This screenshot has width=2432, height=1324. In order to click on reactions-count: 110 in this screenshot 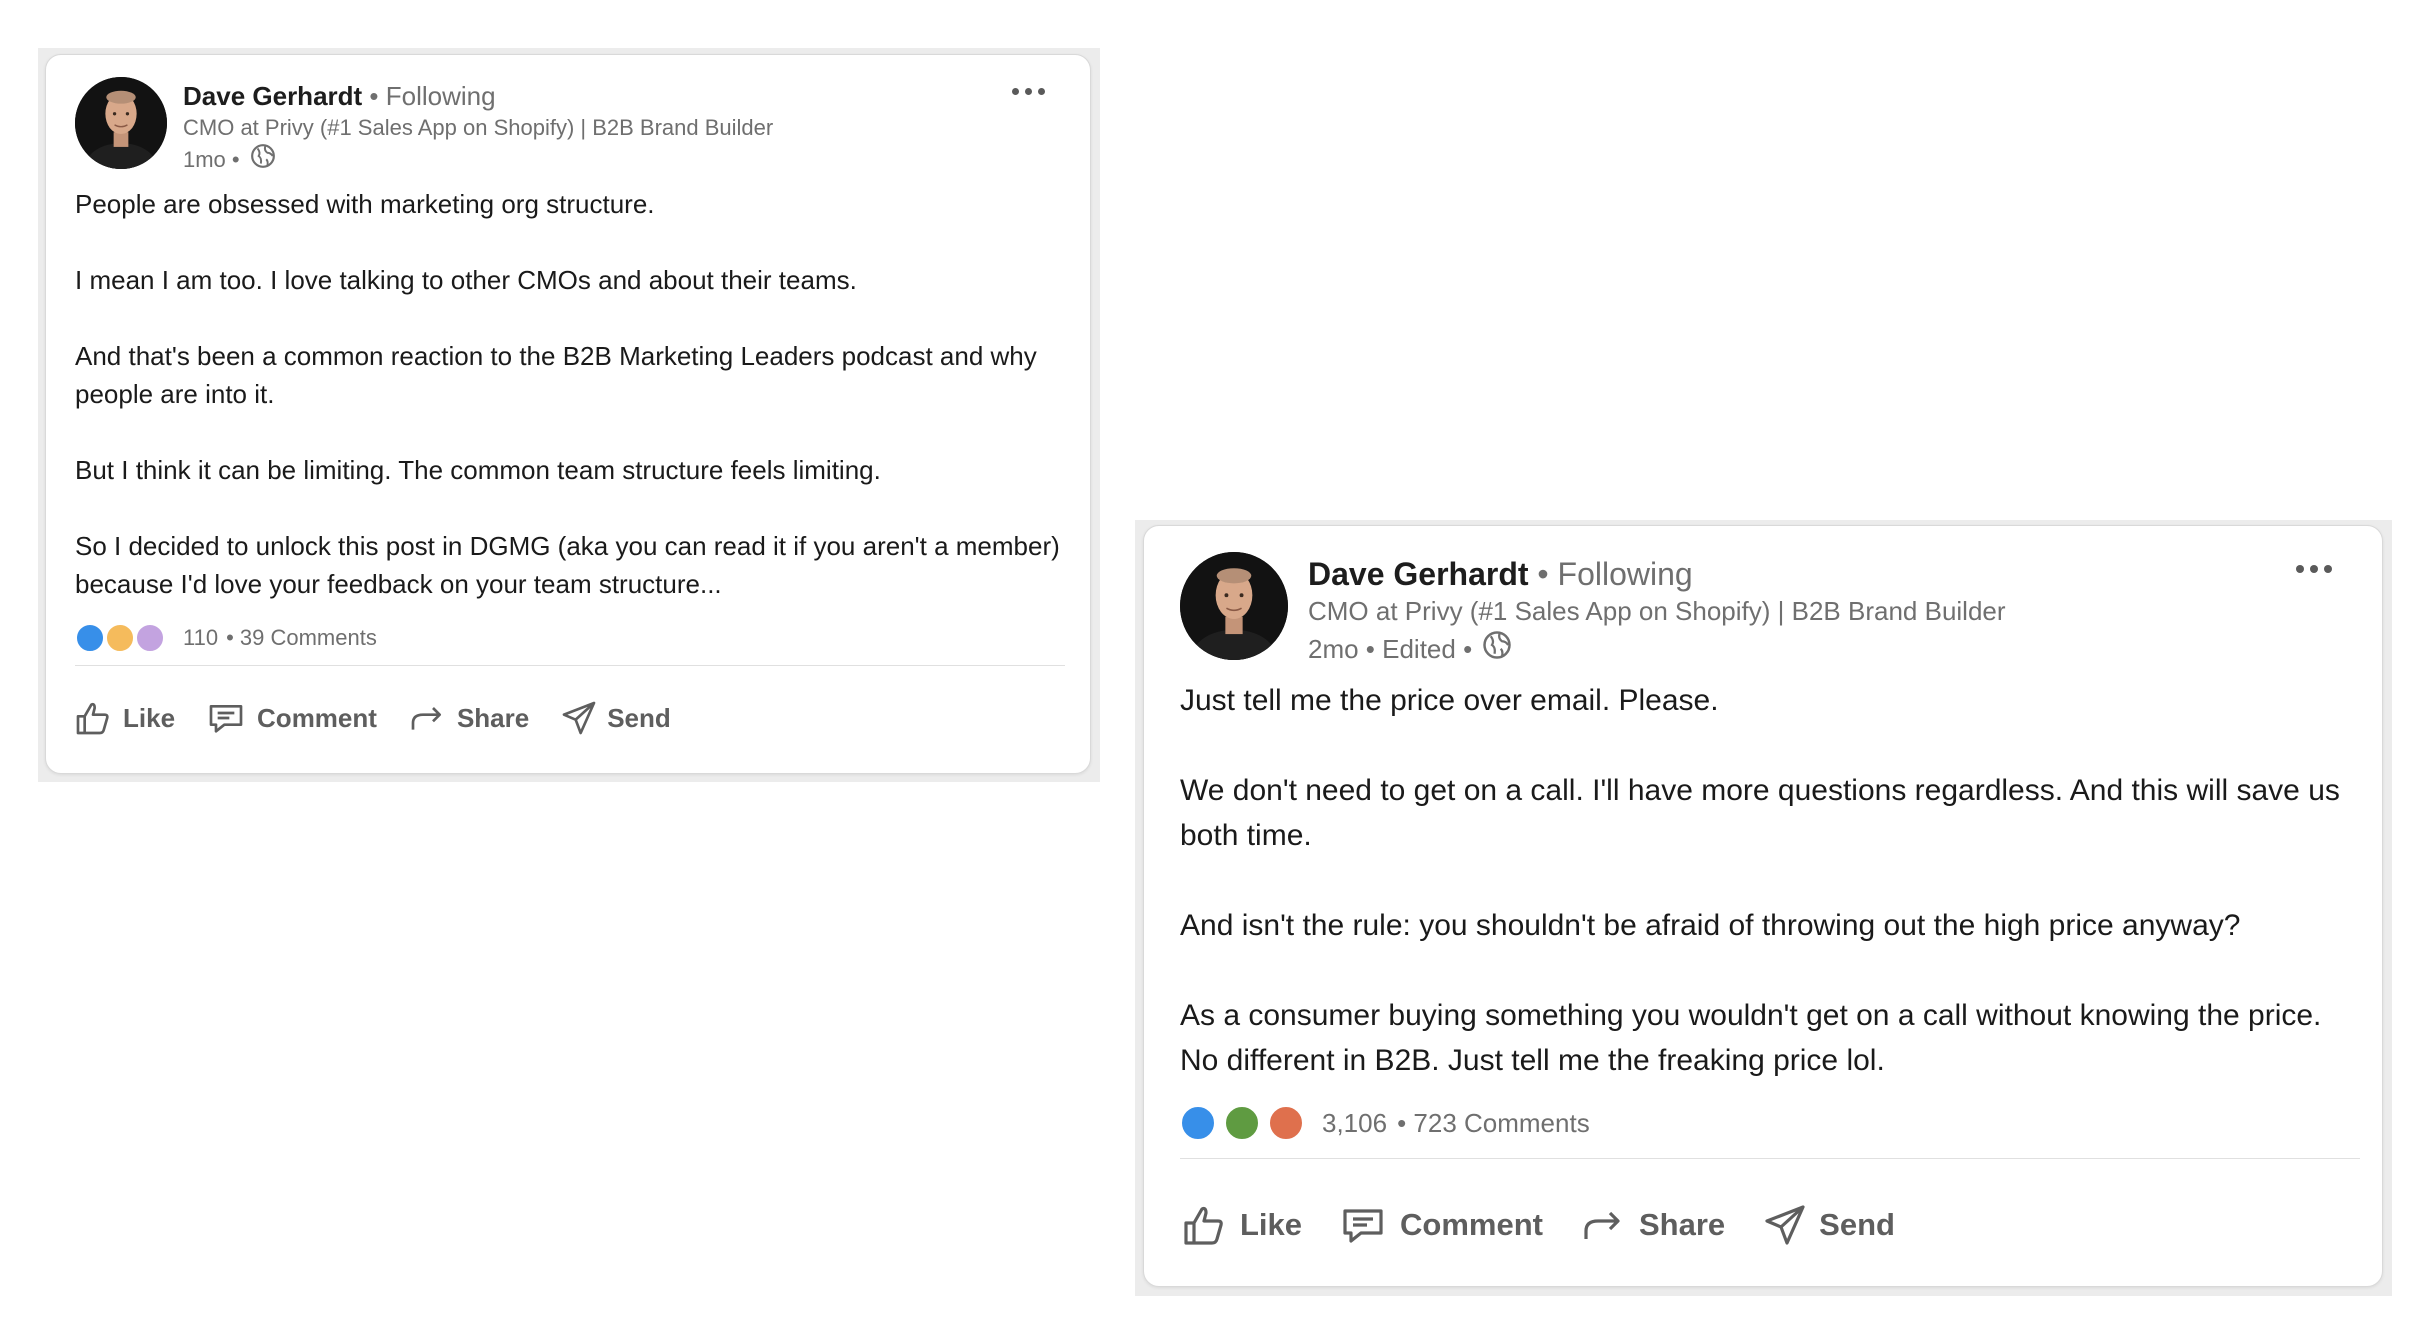, I will do `click(200, 638)`.